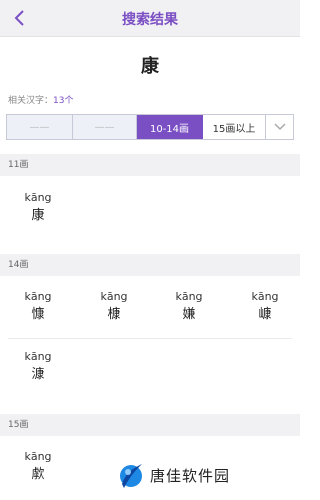  I want to click on watermark-logo-icon, so click(131, 476).